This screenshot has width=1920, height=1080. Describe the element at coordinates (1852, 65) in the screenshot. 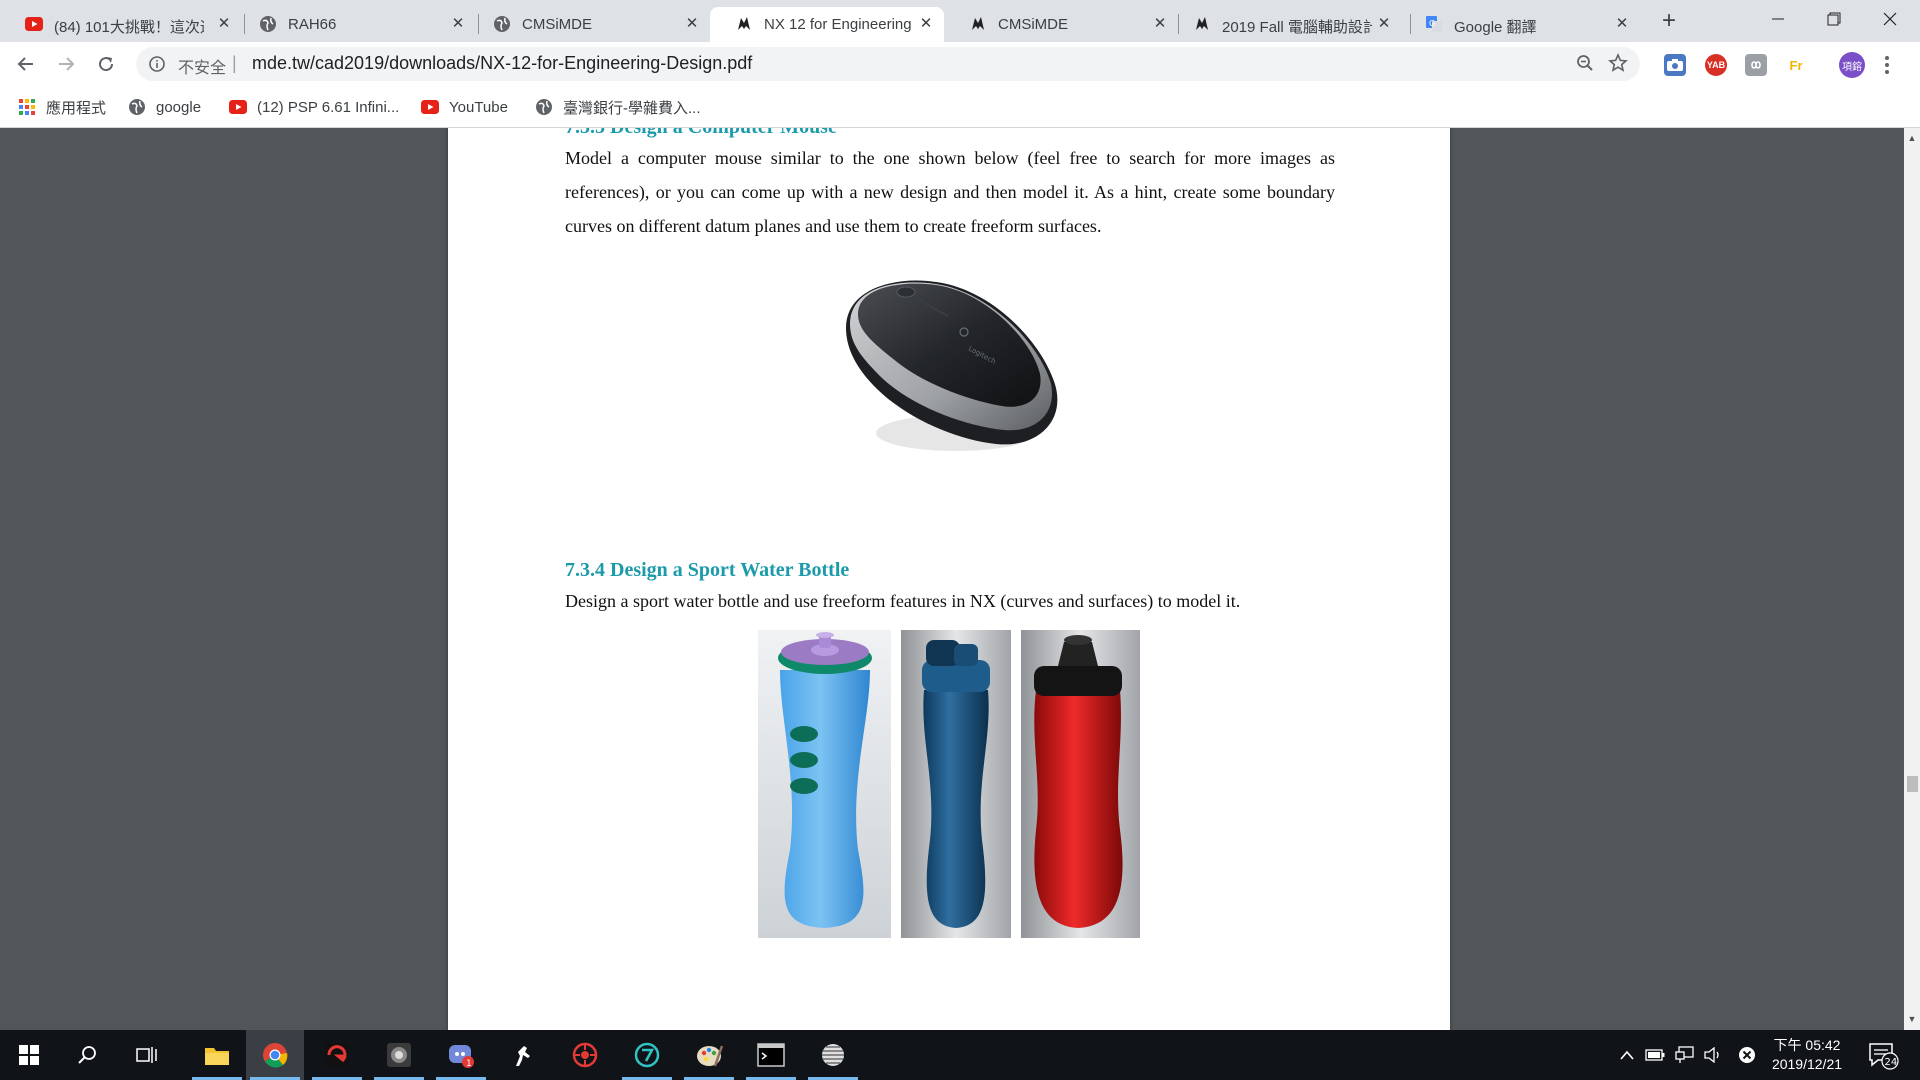

I see `profile-avatar: 項鎔` at that location.